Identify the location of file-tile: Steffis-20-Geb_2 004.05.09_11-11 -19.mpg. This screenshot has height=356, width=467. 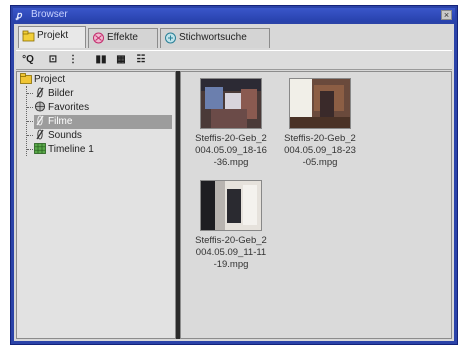
(231, 225).